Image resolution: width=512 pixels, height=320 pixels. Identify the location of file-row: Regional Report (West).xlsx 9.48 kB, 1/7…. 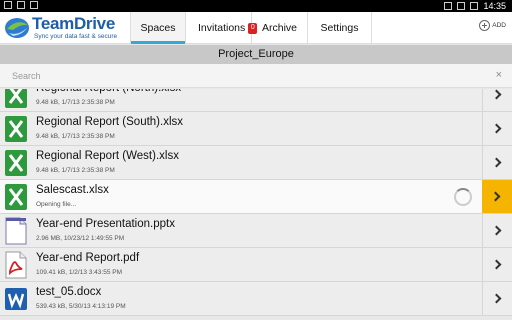
(256, 163).